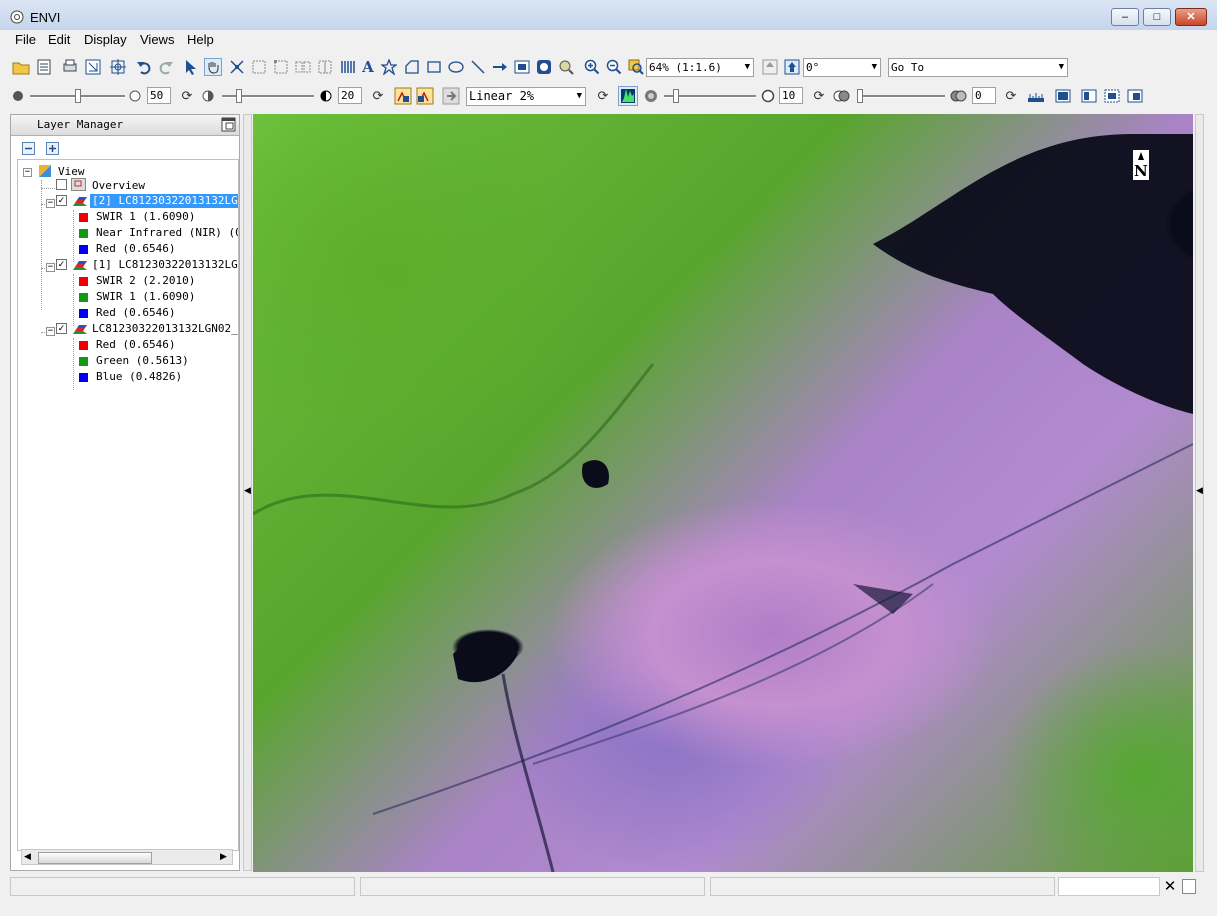 The image size is (1217, 916). What do you see at coordinates (984, 95) in the screenshot?
I see `transparency-value-field: 0` at bounding box center [984, 95].